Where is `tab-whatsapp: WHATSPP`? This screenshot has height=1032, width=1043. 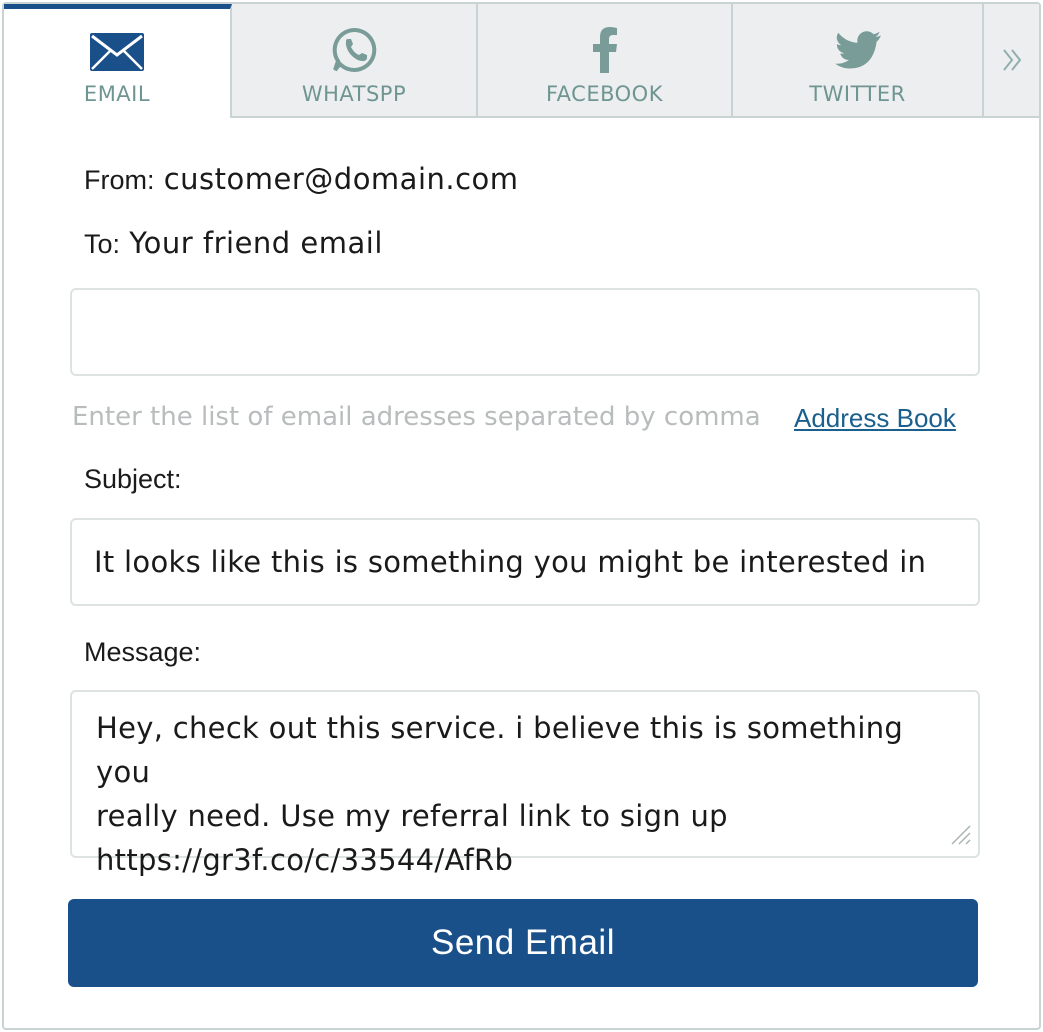 tab-whatsapp: WHATSPP is located at coordinates (355, 61).